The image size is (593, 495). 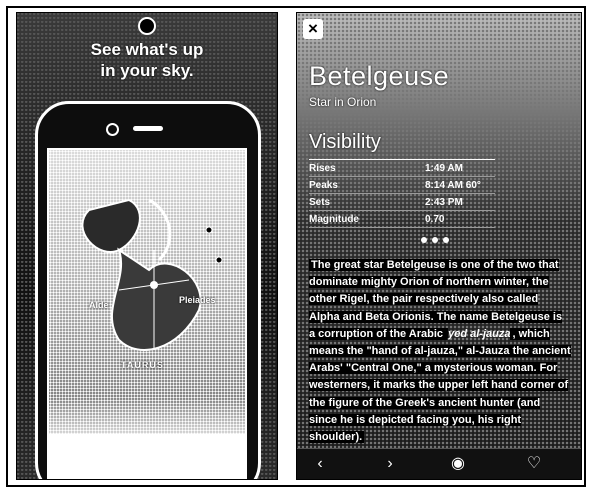 What do you see at coordinates (390, 464) in the screenshot?
I see `chevron-right-icon: ›` at bounding box center [390, 464].